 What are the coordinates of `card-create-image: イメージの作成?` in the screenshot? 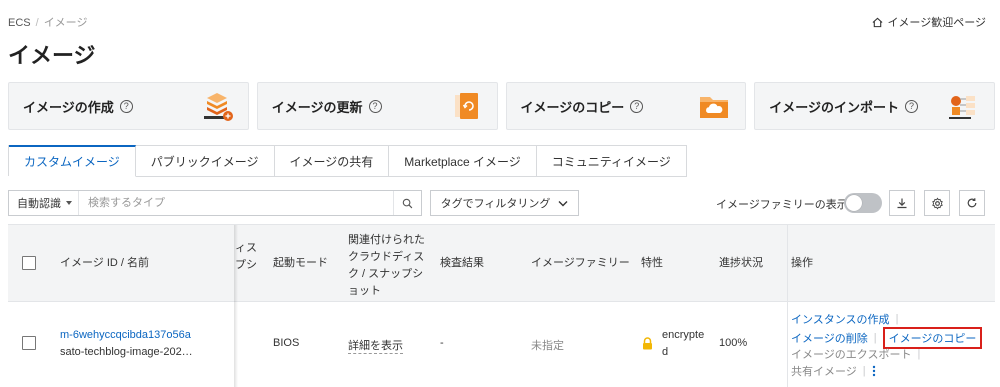 It's located at (128, 106).